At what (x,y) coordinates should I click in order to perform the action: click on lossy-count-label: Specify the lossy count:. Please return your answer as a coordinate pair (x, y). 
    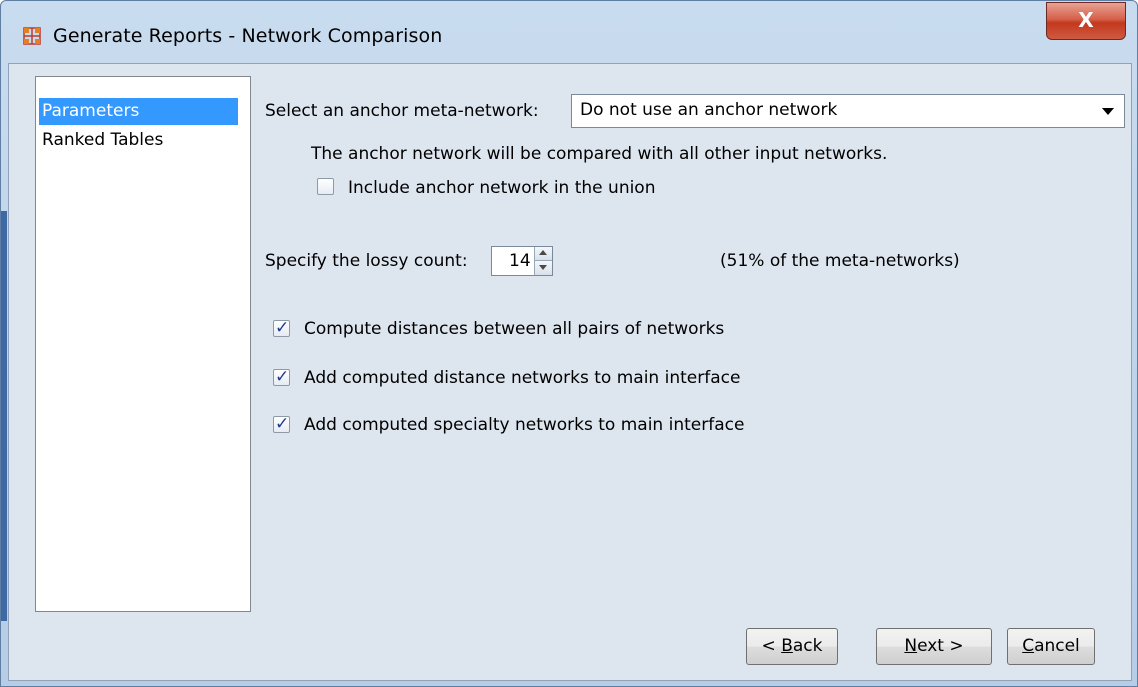
    Looking at the image, I should click on (366, 261).